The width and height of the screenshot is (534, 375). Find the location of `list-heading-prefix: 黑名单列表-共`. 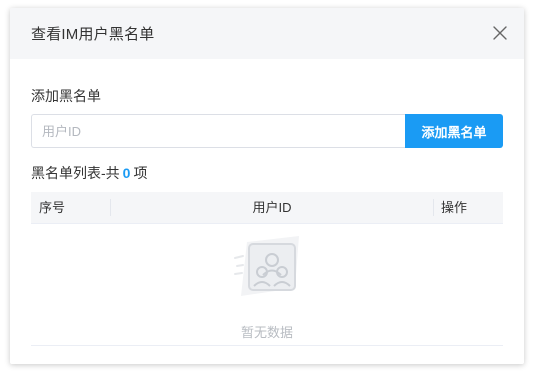

list-heading-prefix: 黑名单列表-共 is located at coordinates (75, 173).